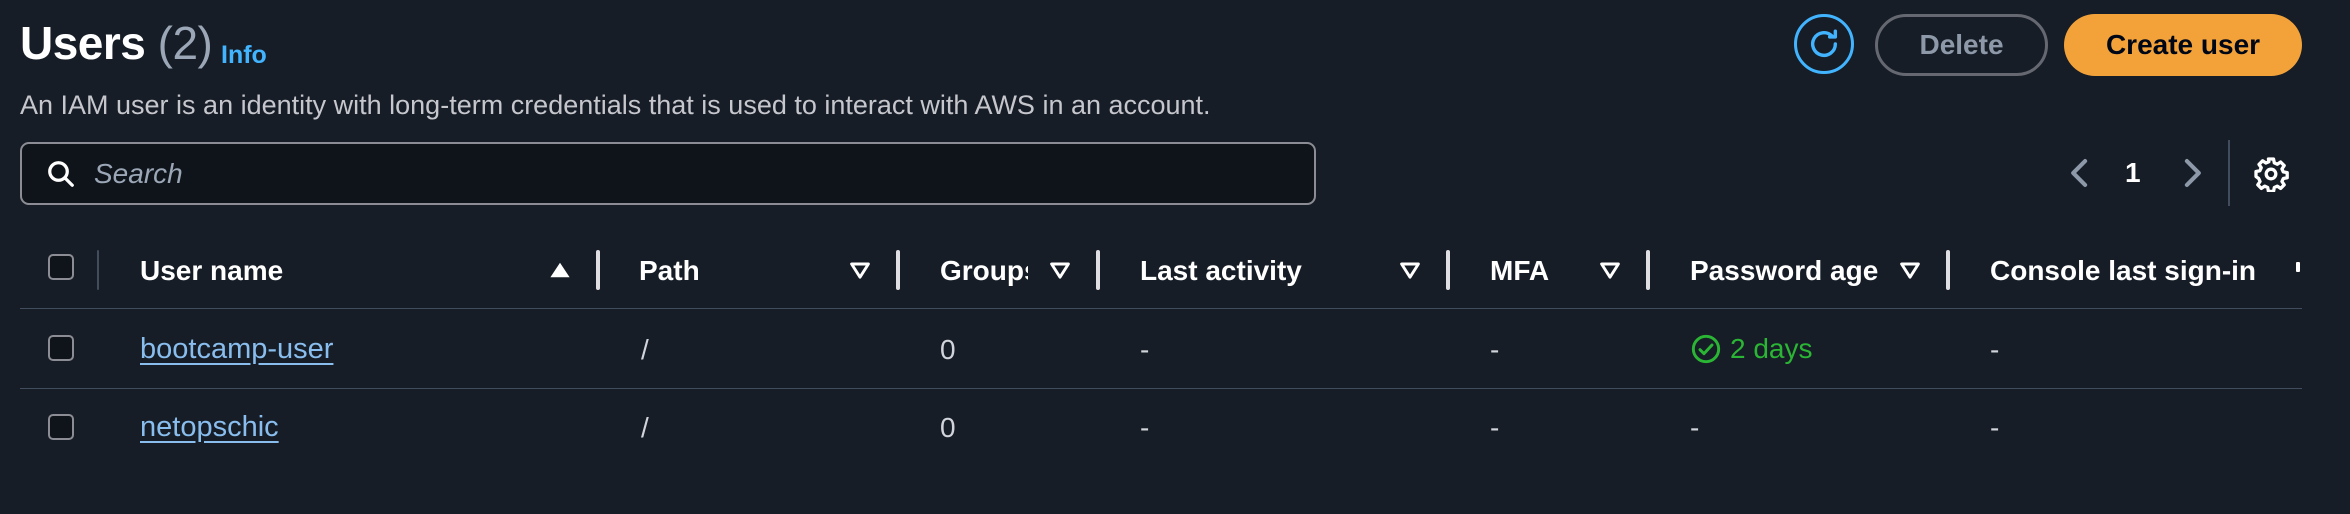 The height and width of the screenshot is (514, 2350). I want to click on column-separator, so click(98, 270).